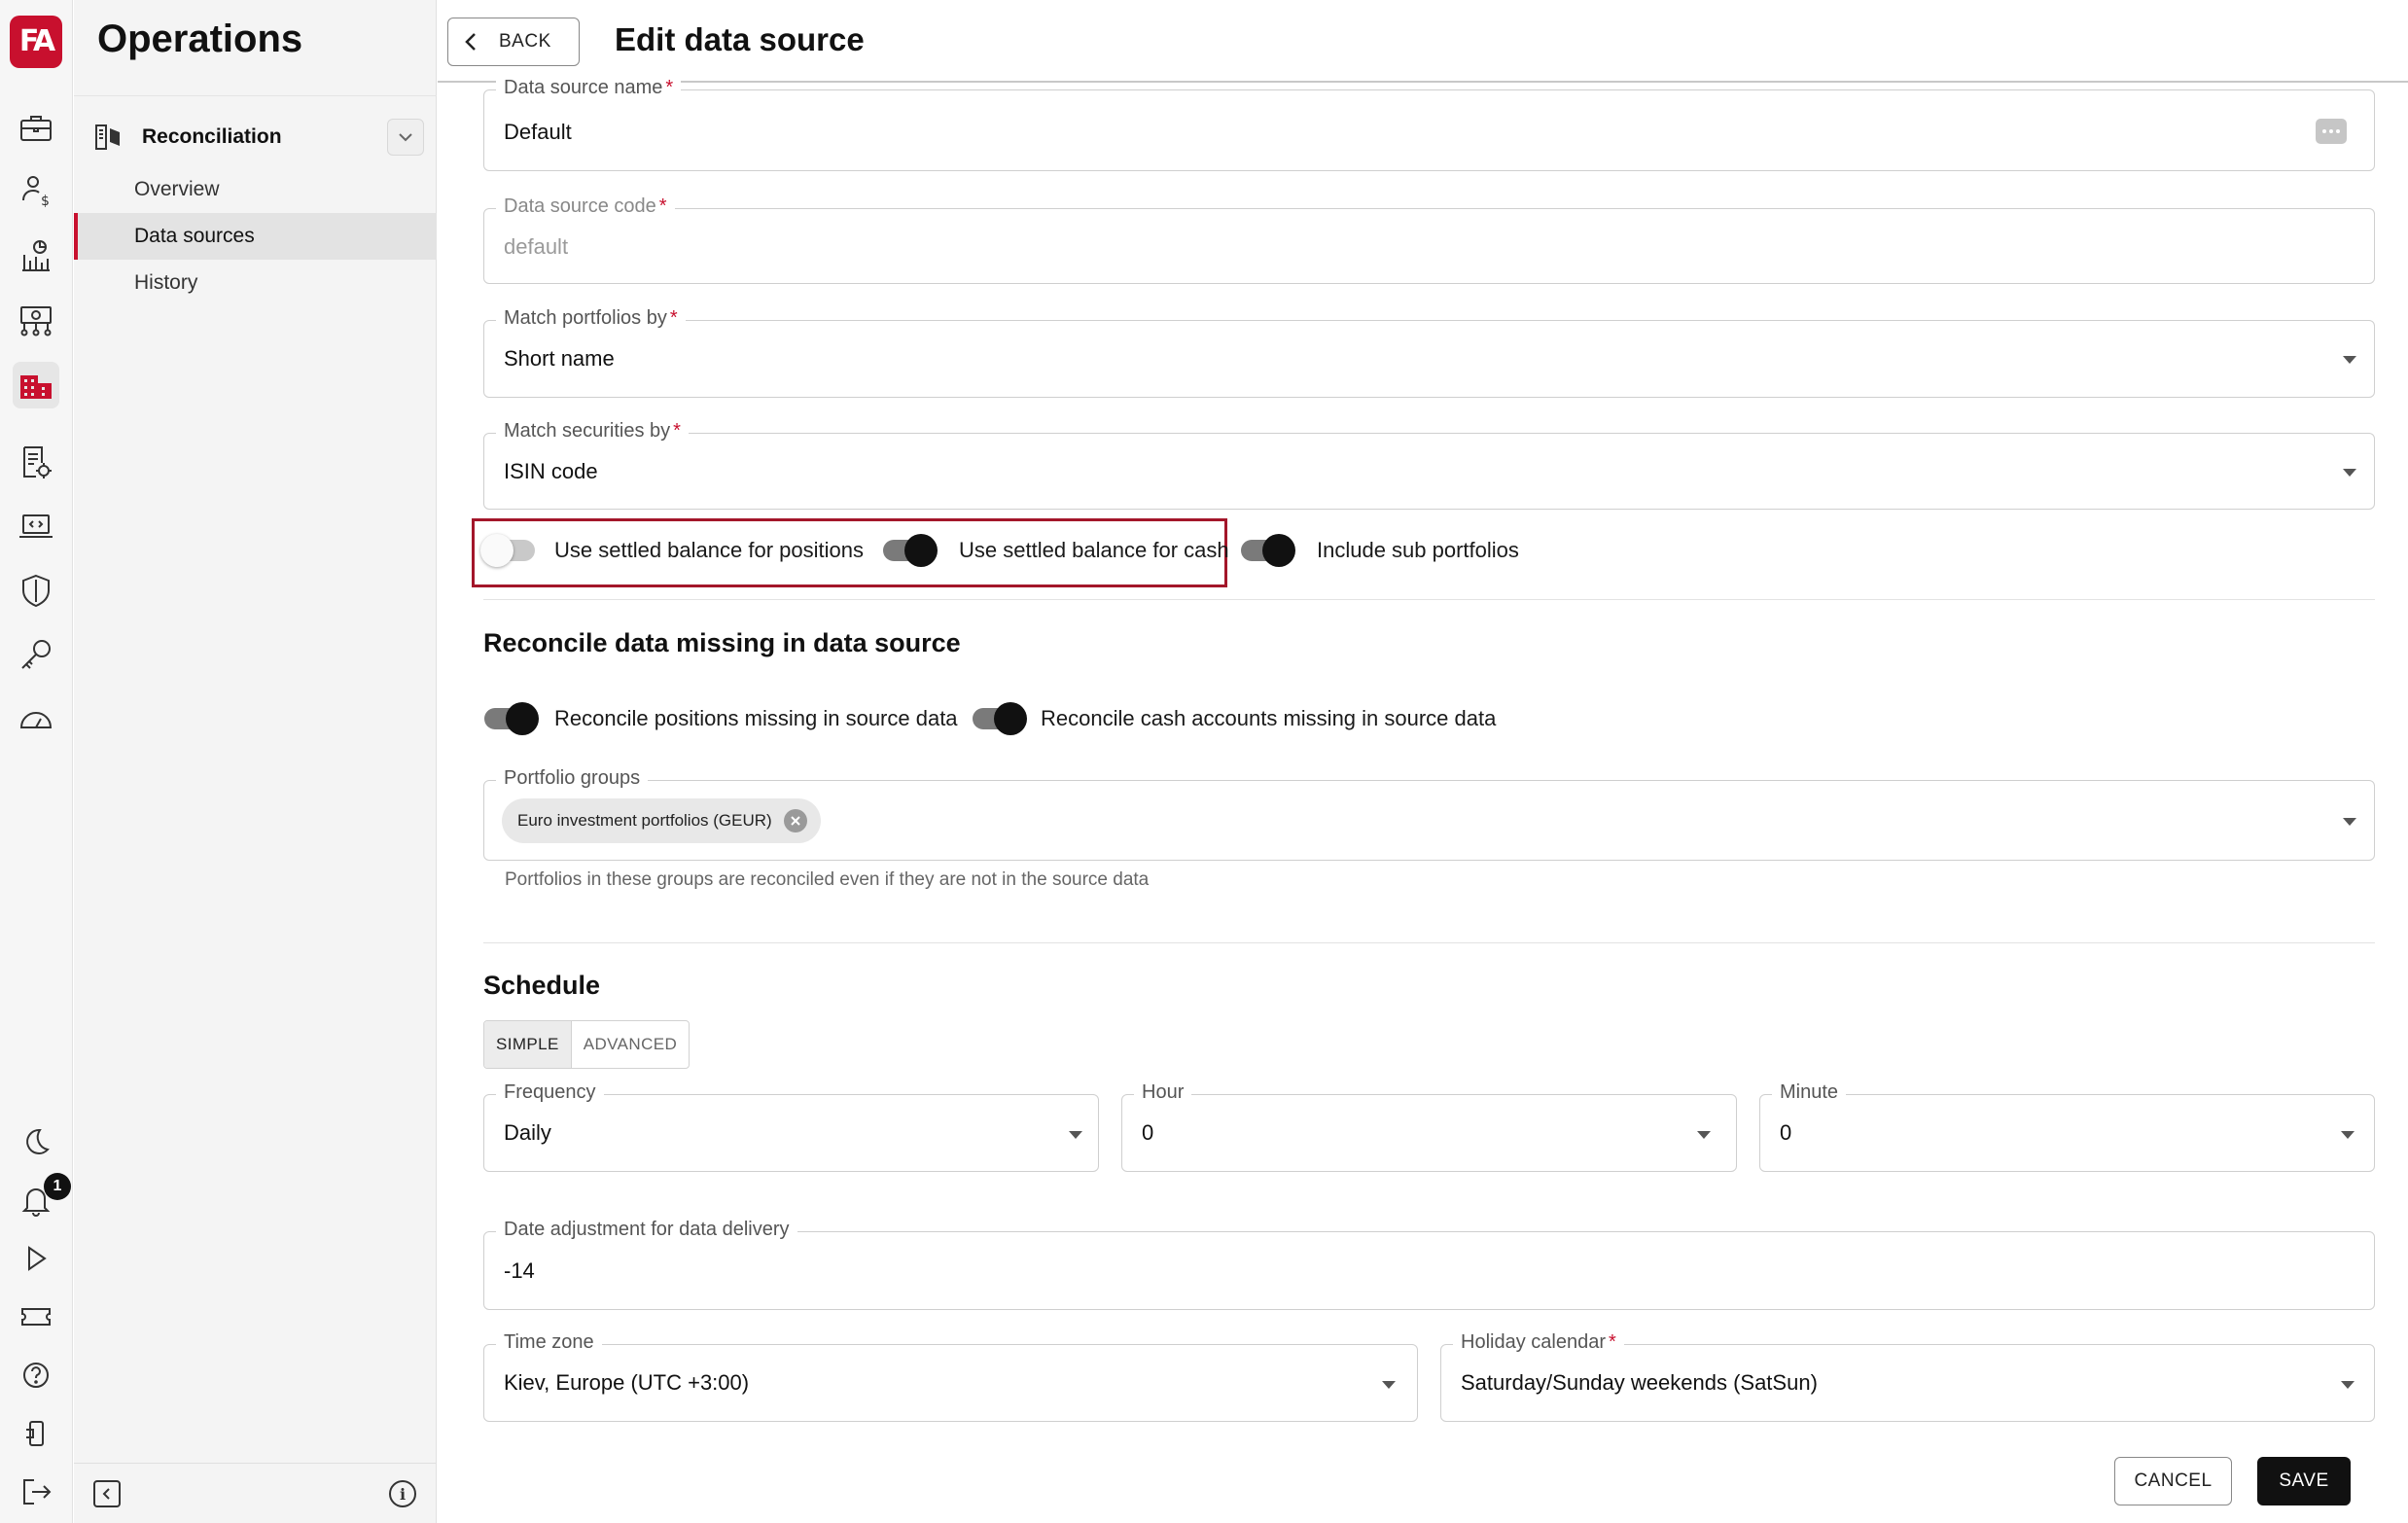  I want to click on date-adjustment-field: Date adjustment for data delivery -14, so click(1429, 1264).